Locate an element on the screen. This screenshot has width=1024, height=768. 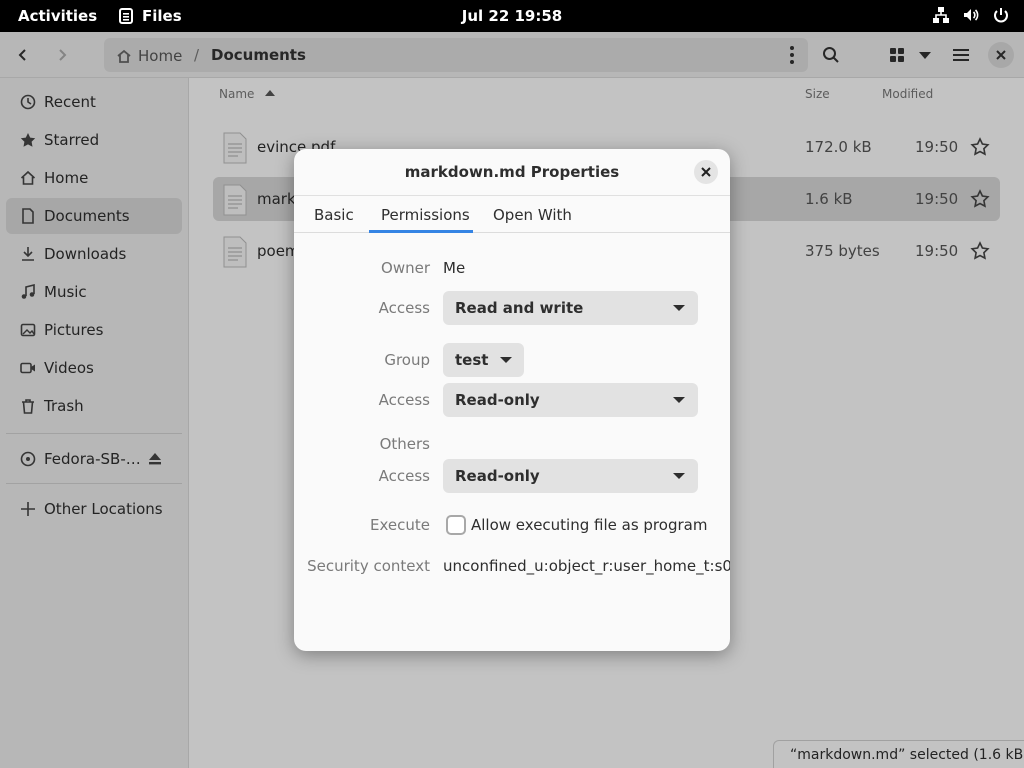
owner-access-value: Read and write is located at coordinates (519, 308).